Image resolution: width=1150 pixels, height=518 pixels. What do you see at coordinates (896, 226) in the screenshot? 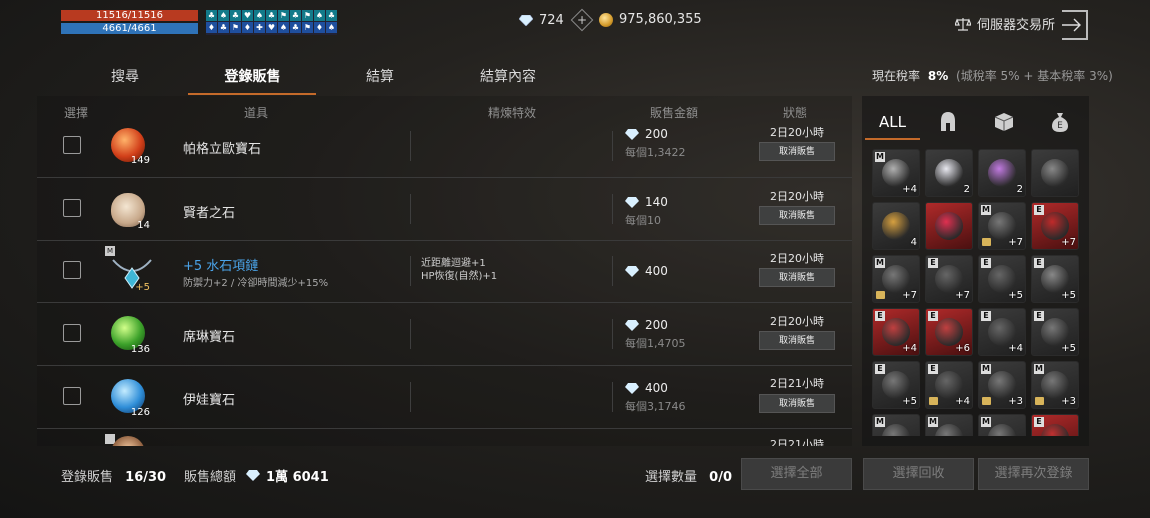
I see `inventory-slot: 4` at bounding box center [896, 226].